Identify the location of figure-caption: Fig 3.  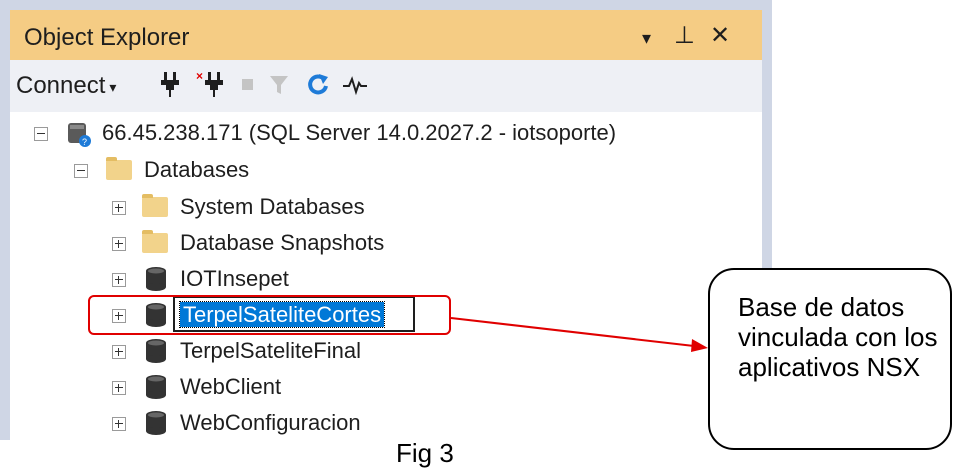
(425, 453).